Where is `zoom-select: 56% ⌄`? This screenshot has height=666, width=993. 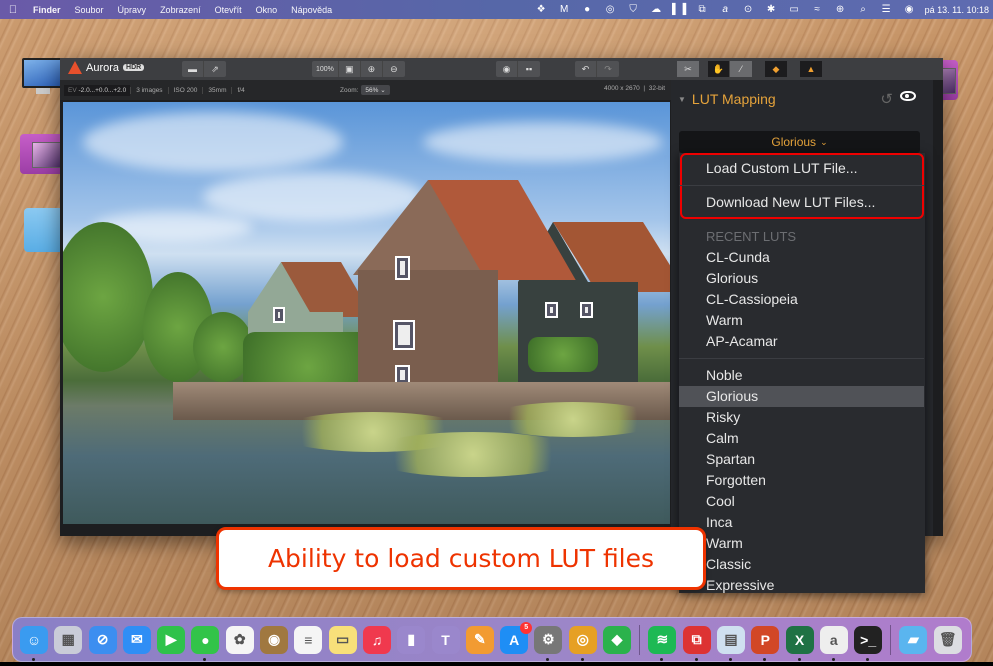 zoom-select: 56% ⌄ is located at coordinates (375, 90).